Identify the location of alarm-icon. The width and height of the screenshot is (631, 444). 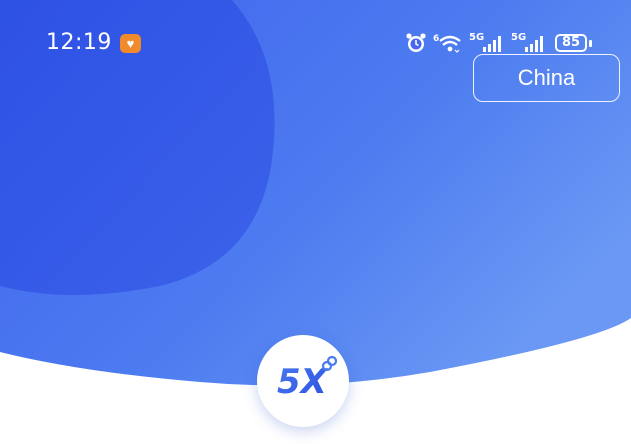
(416, 42).